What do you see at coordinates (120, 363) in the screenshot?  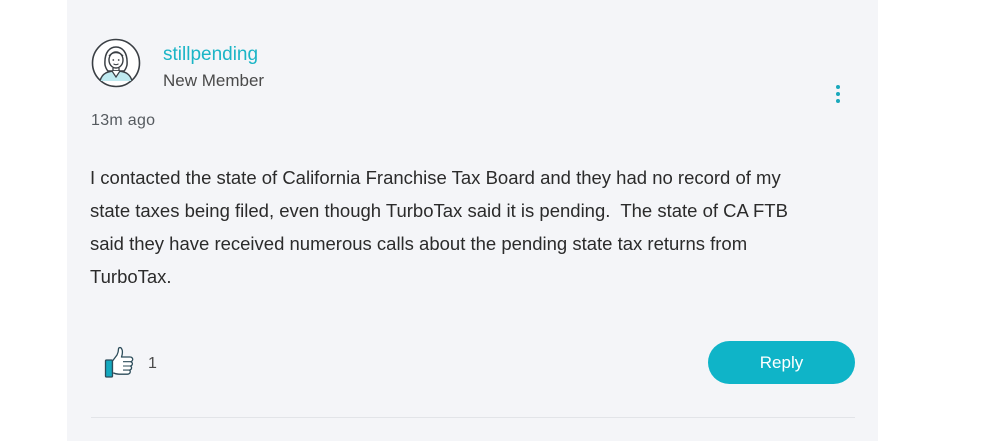 I see `thumbs-up-icon` at bounding box center [120, 363].